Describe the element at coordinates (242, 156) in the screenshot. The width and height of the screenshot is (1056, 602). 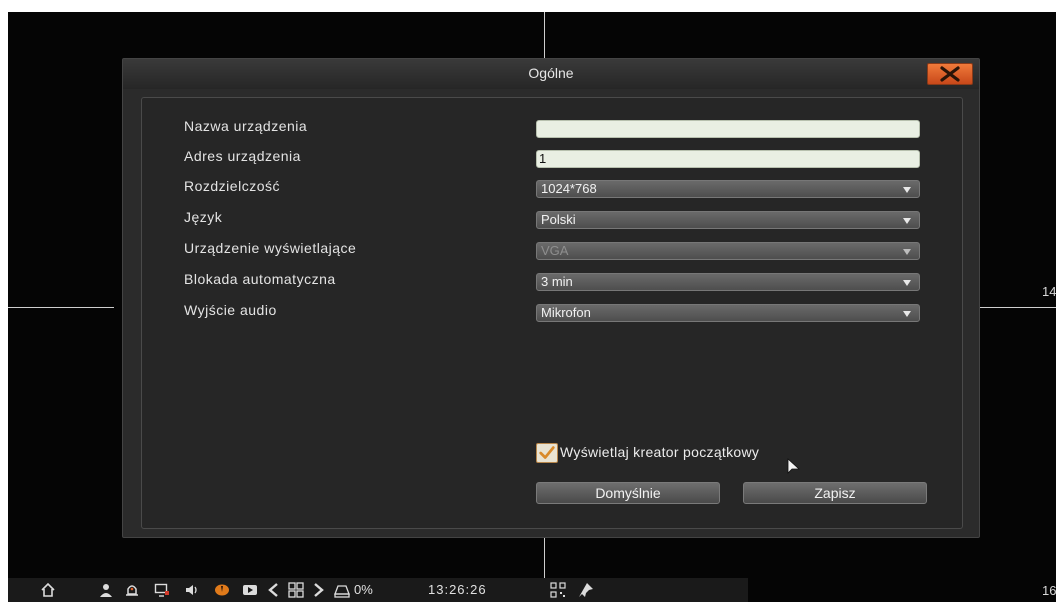
I see `device-address-label: Adres urządzenia` at that location.